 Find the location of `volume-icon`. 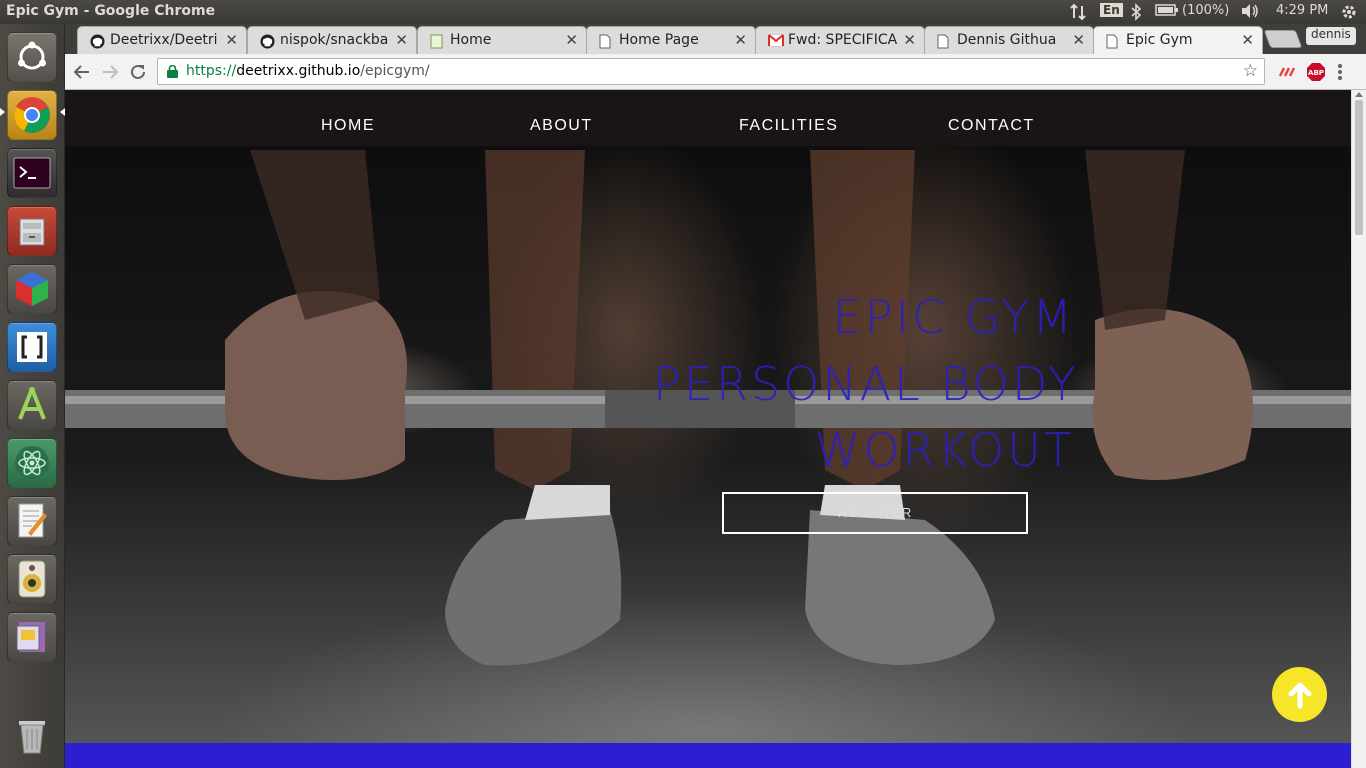

volume-icon is located at coordinates (1250, 13).